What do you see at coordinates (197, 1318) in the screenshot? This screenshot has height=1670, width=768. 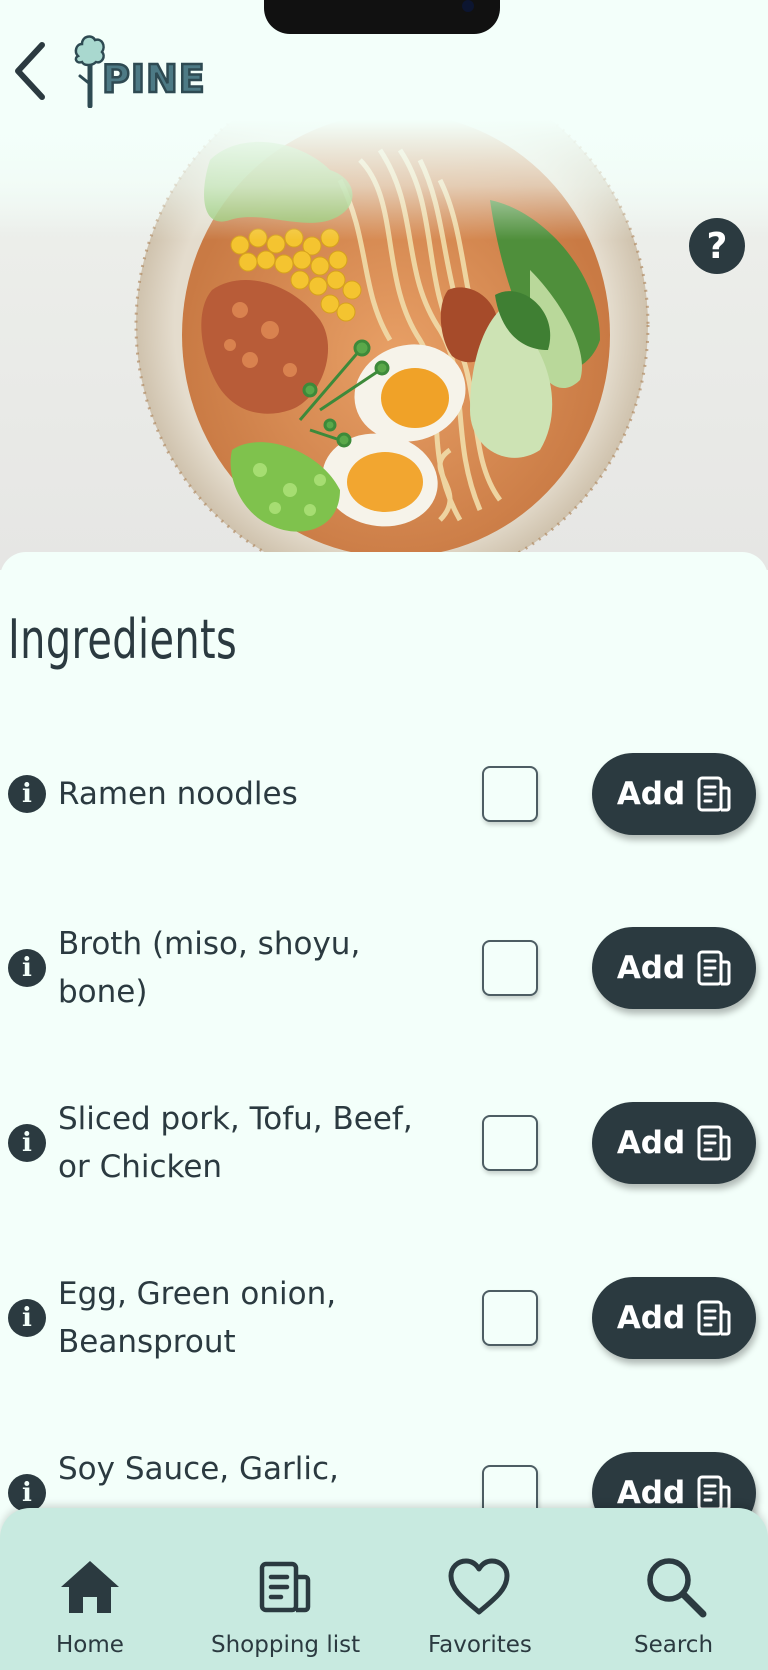 I see `ingredient-name: Egg, Green onion, Beansprout` at bounding box center [197, 1318].